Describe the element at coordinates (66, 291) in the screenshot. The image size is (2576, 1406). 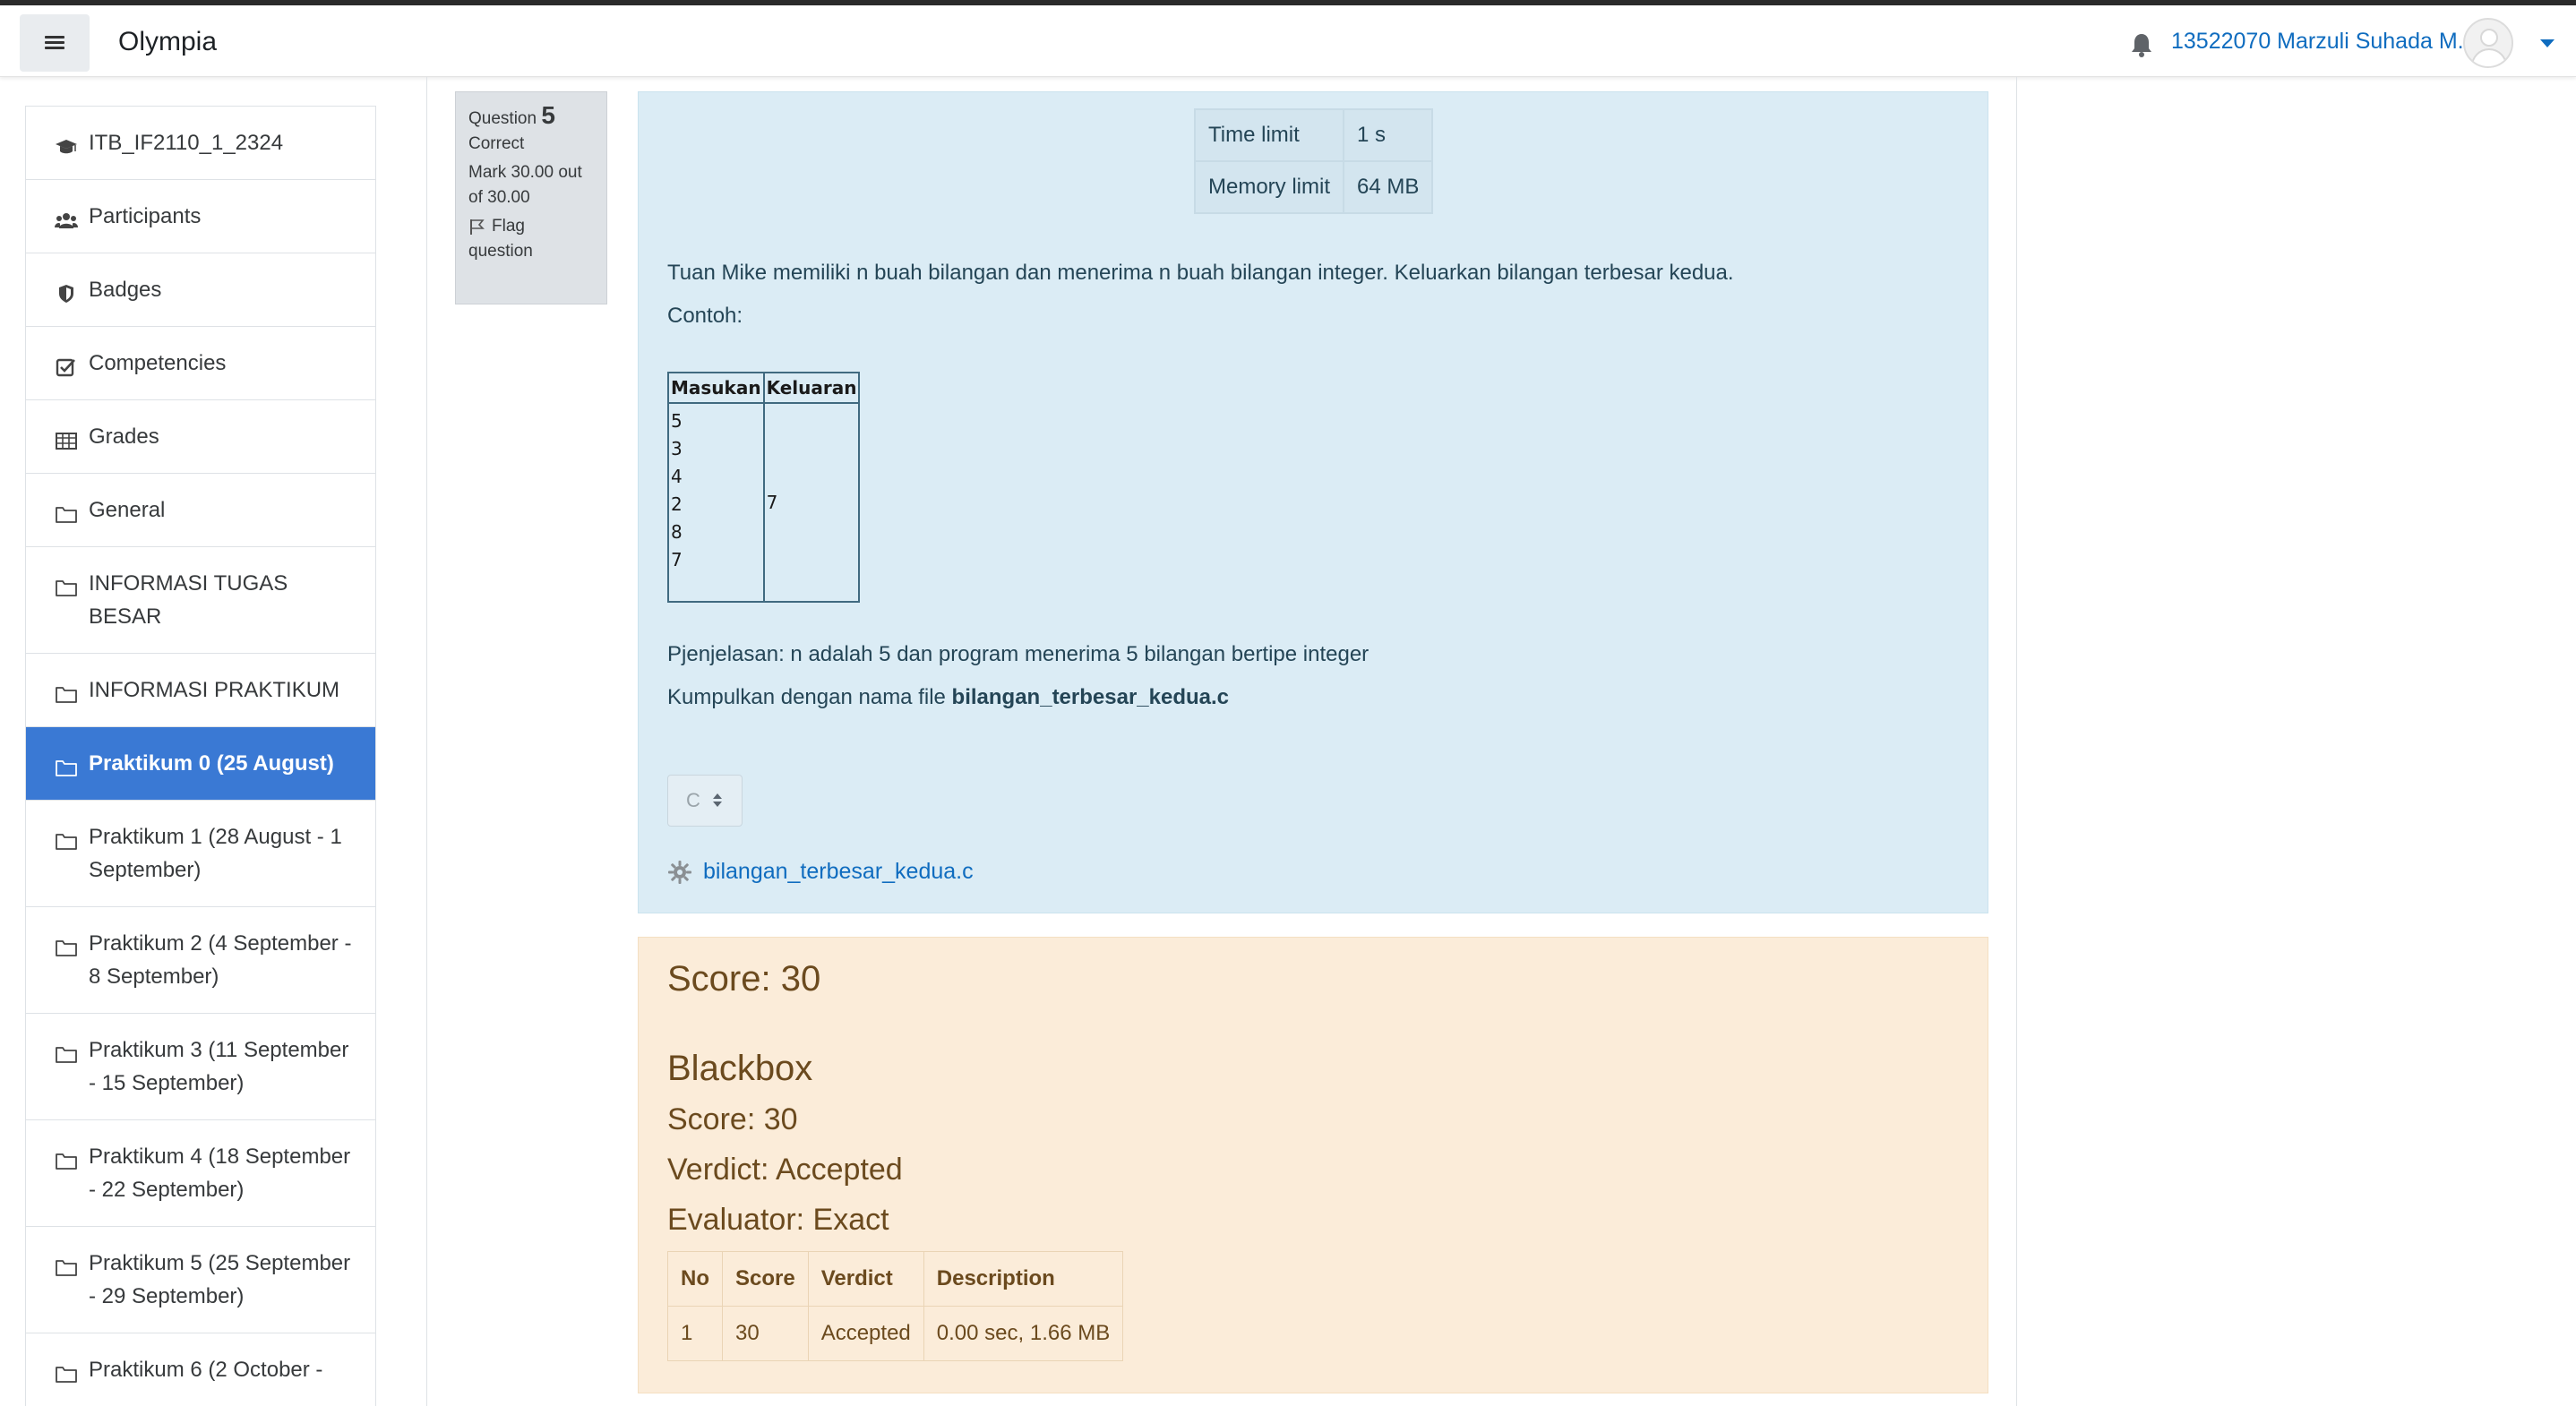
I see `shield-icon` at that location.